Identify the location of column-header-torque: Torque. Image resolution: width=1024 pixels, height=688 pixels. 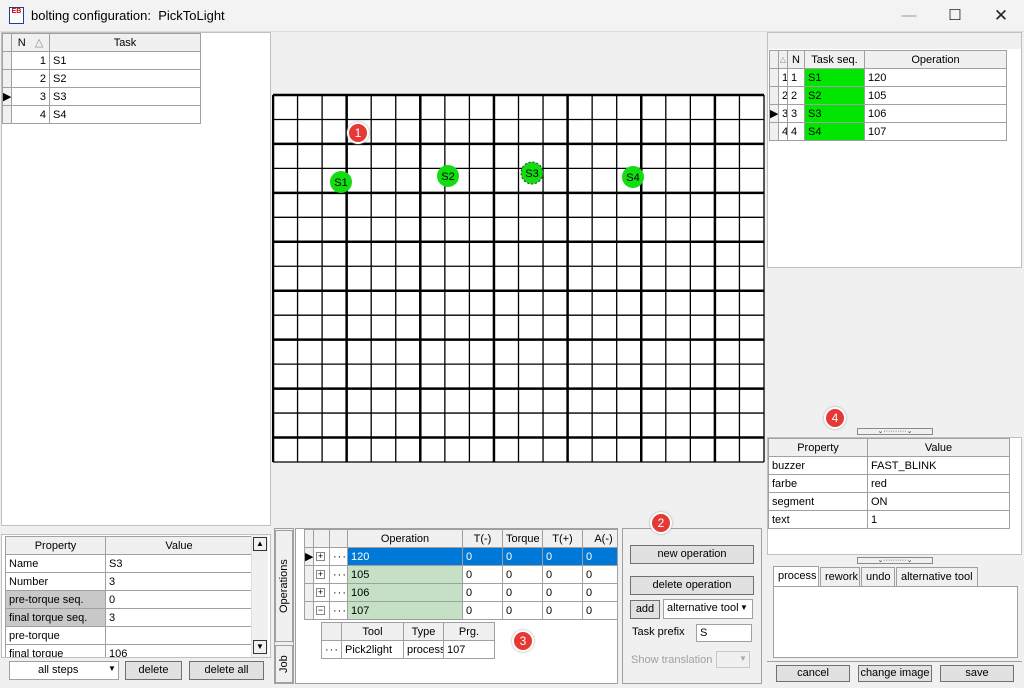
(522, 538).